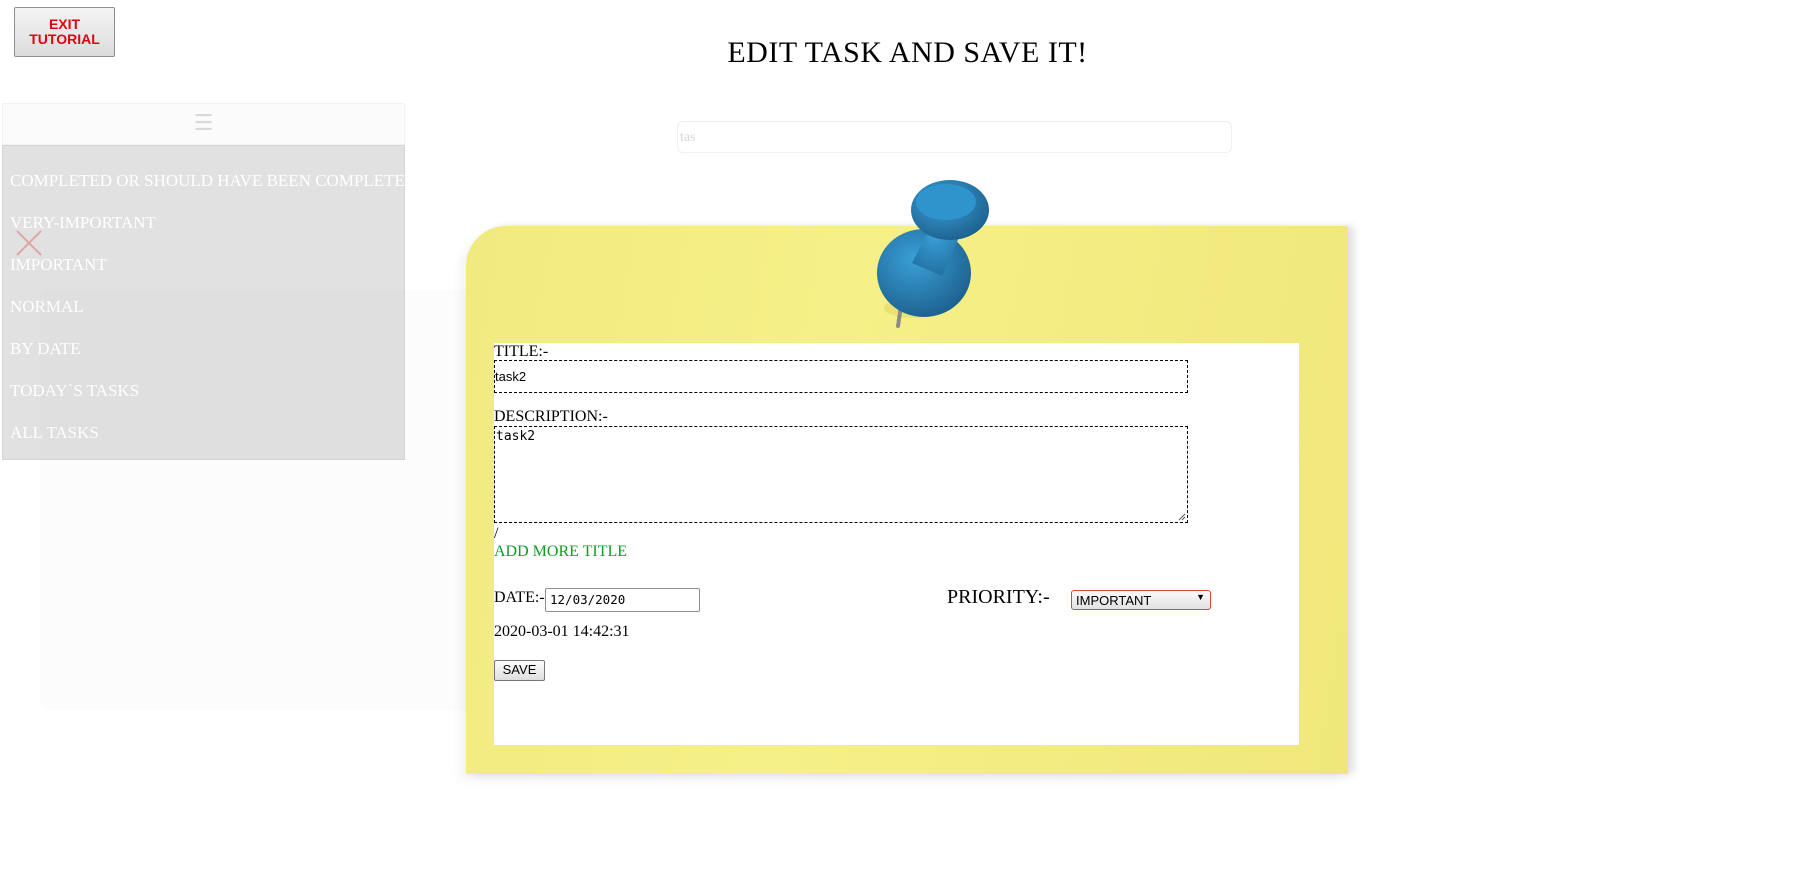  What do you see at coordinates (203, 436) in the screenshot?
I see `sidebar-item-all-tasks: ALL TASKS` at bounding box center [203, 436].